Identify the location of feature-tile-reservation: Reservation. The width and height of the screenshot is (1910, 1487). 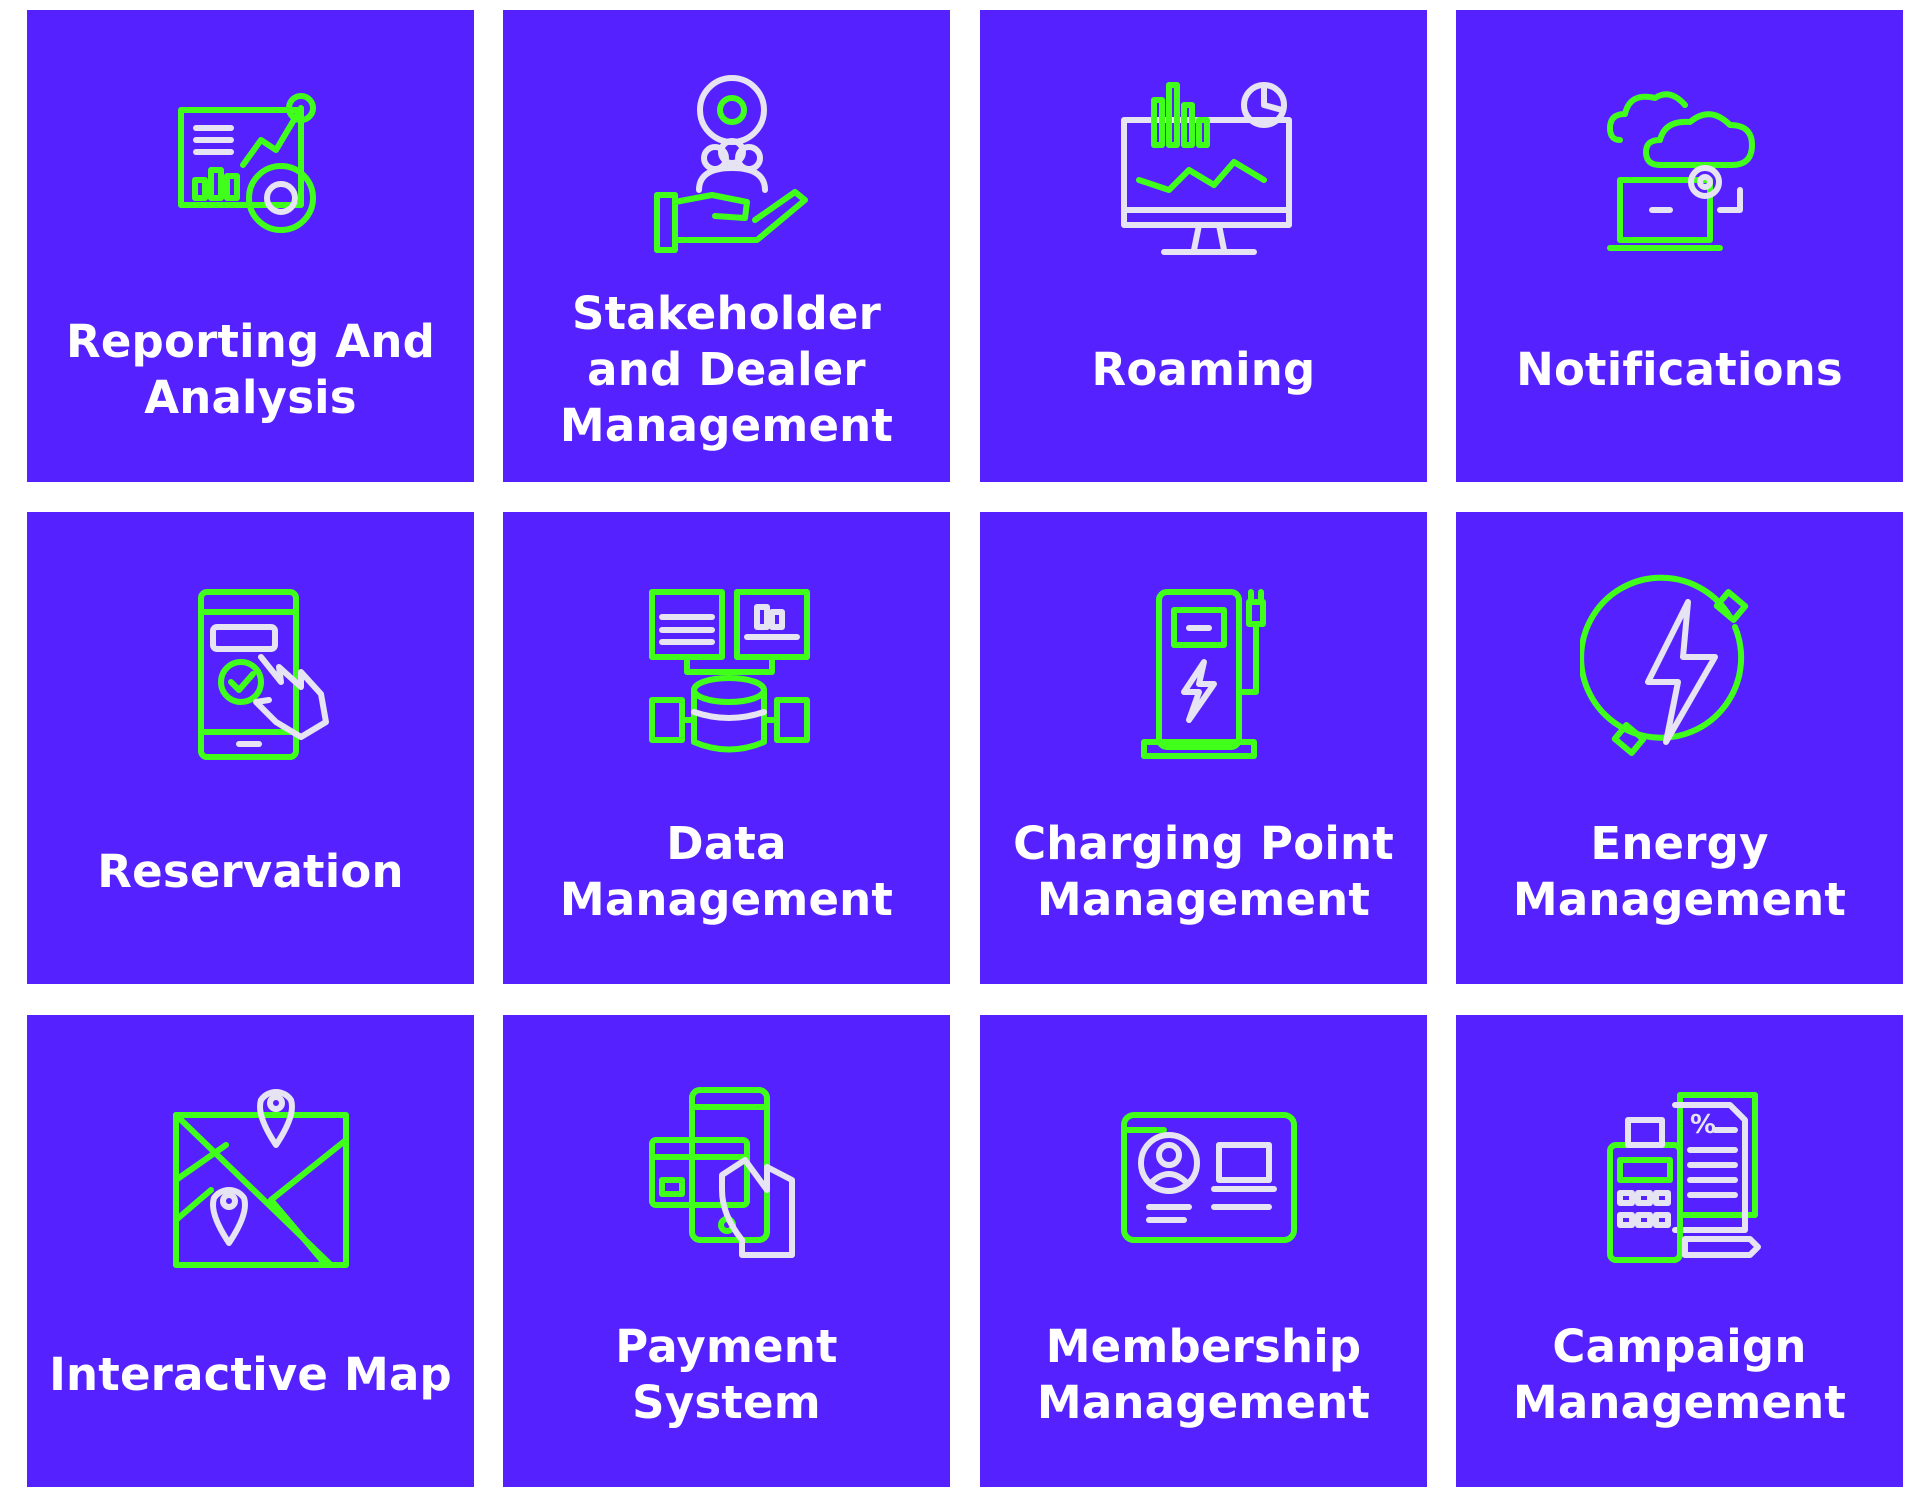
(250, 748).